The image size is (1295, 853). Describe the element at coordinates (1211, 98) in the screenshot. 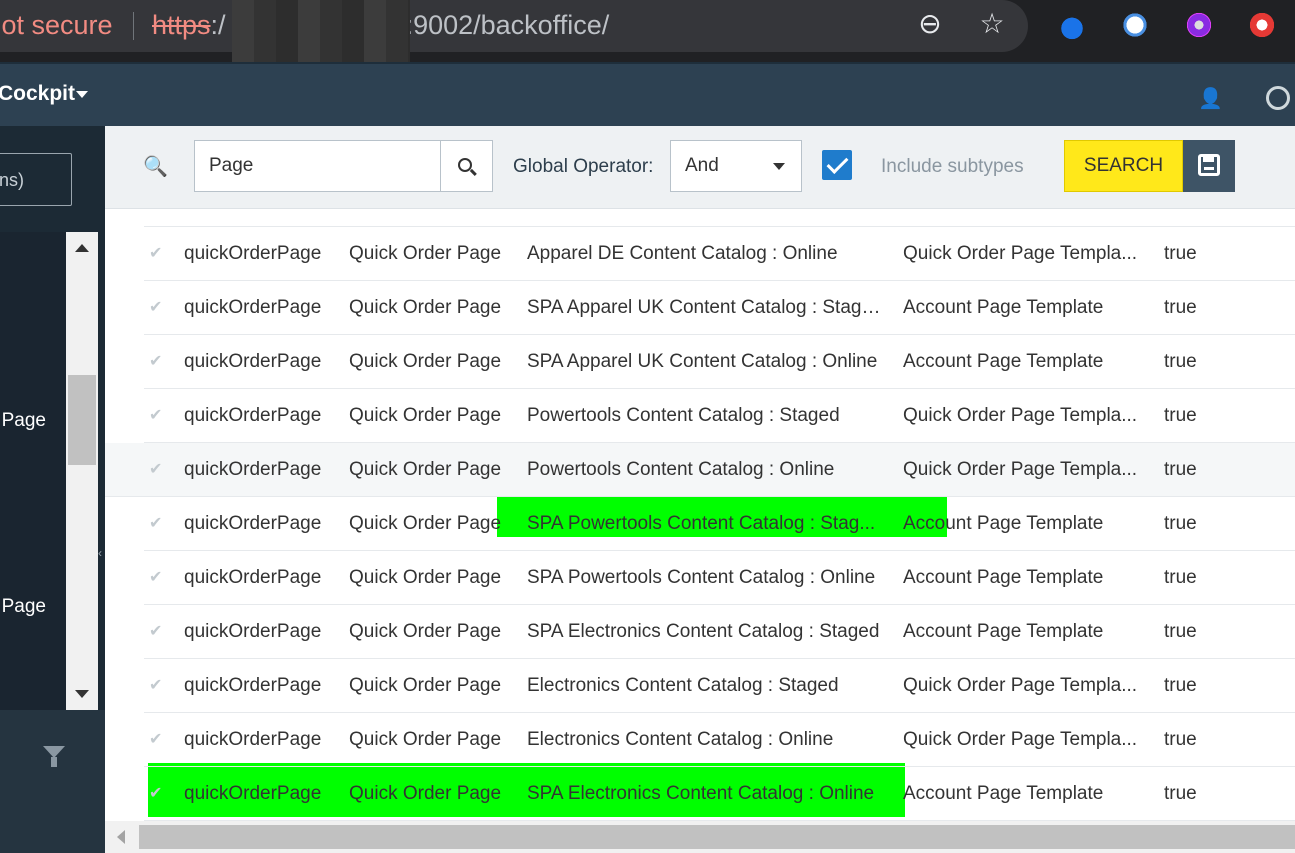

I see `user-lock-icon: 👤` at that location.